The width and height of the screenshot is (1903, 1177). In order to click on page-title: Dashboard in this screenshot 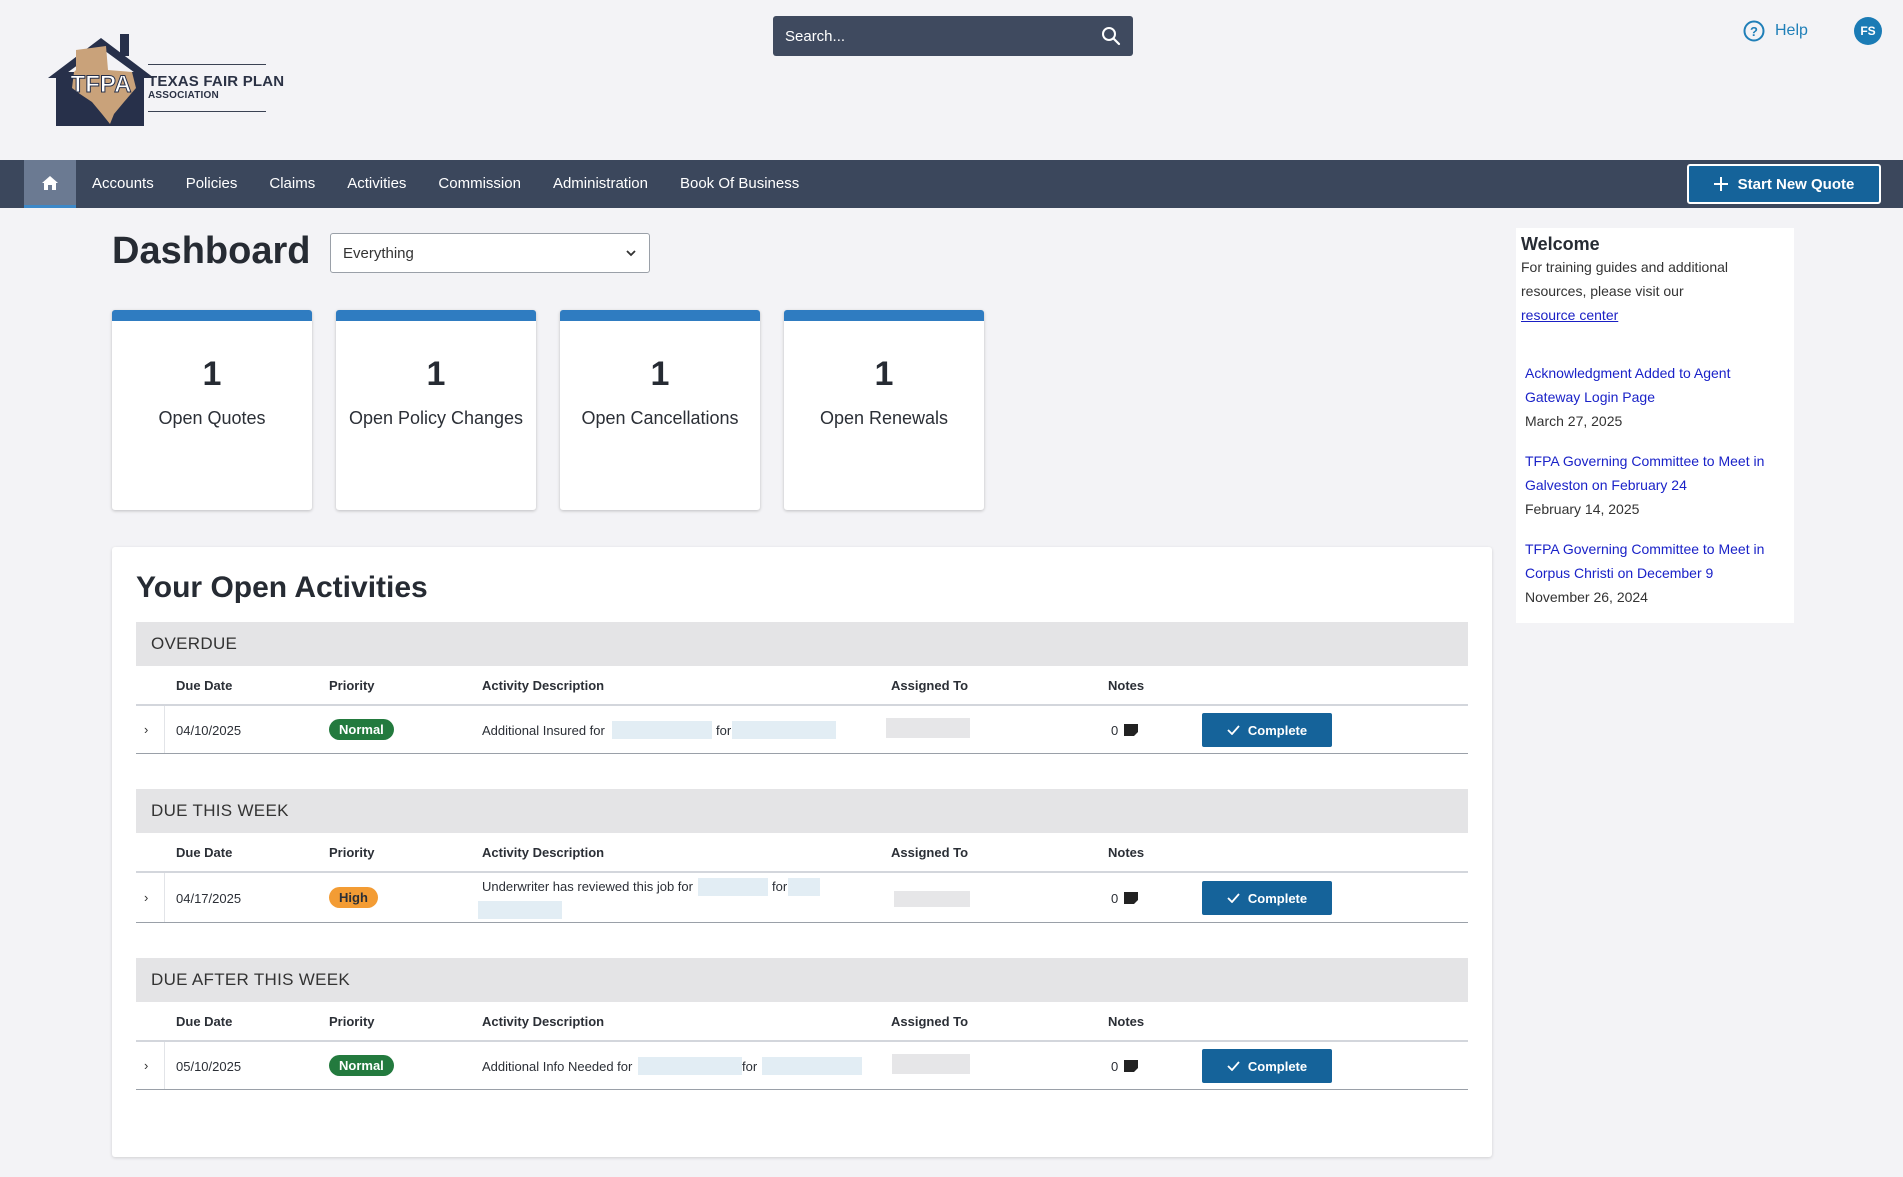, I will do `click(211, 251)`.